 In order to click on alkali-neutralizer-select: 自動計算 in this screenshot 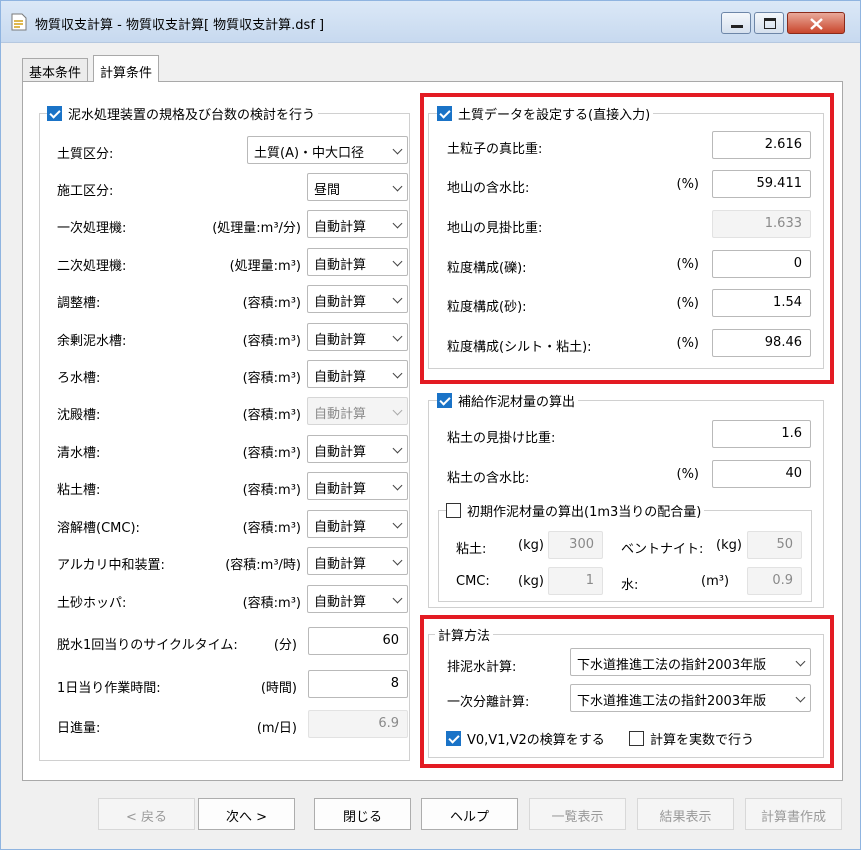, I will do `click(357, 561)`.